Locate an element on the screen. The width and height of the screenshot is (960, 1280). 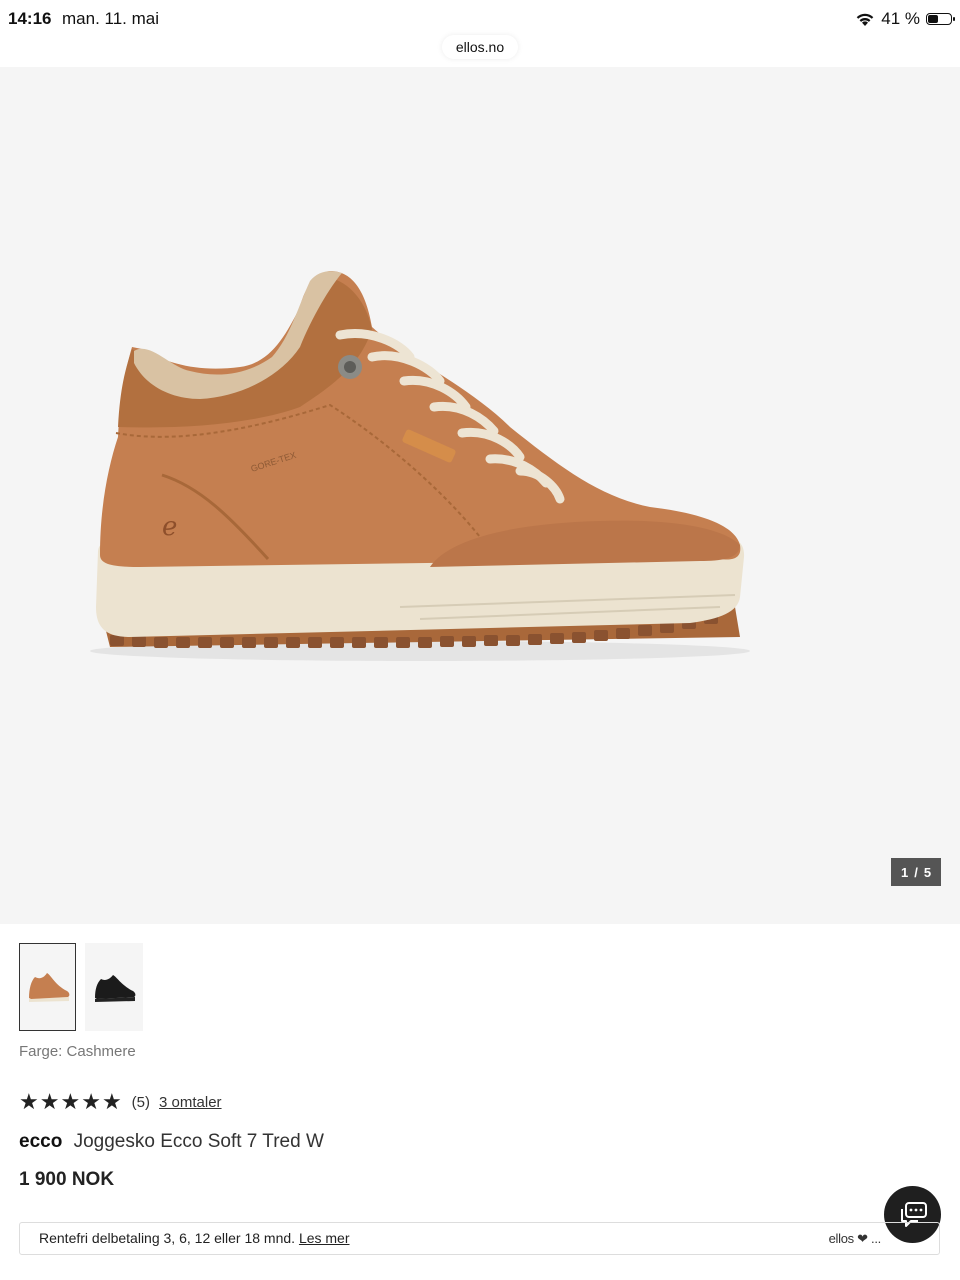
color-label: Farge: Cashmere is located at coordinates (77, 1051).